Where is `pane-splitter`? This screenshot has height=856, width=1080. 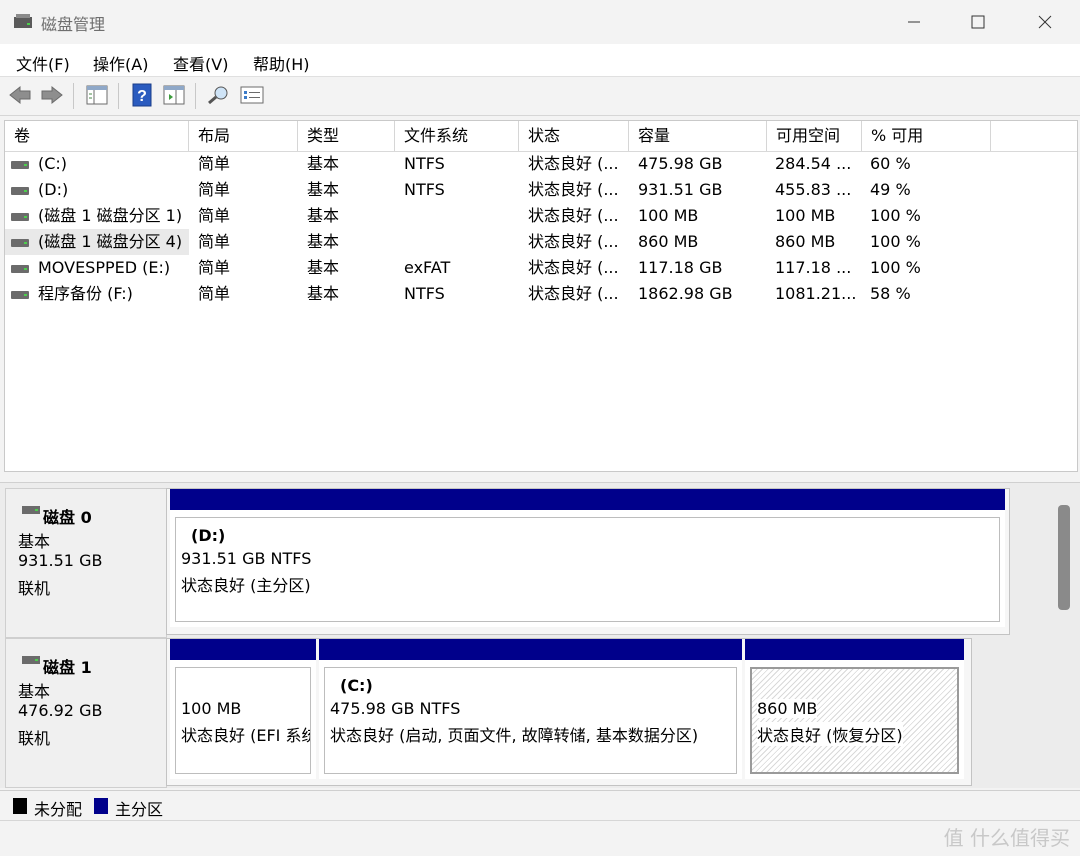
pane-splitter is located at coordinates (540, 477).